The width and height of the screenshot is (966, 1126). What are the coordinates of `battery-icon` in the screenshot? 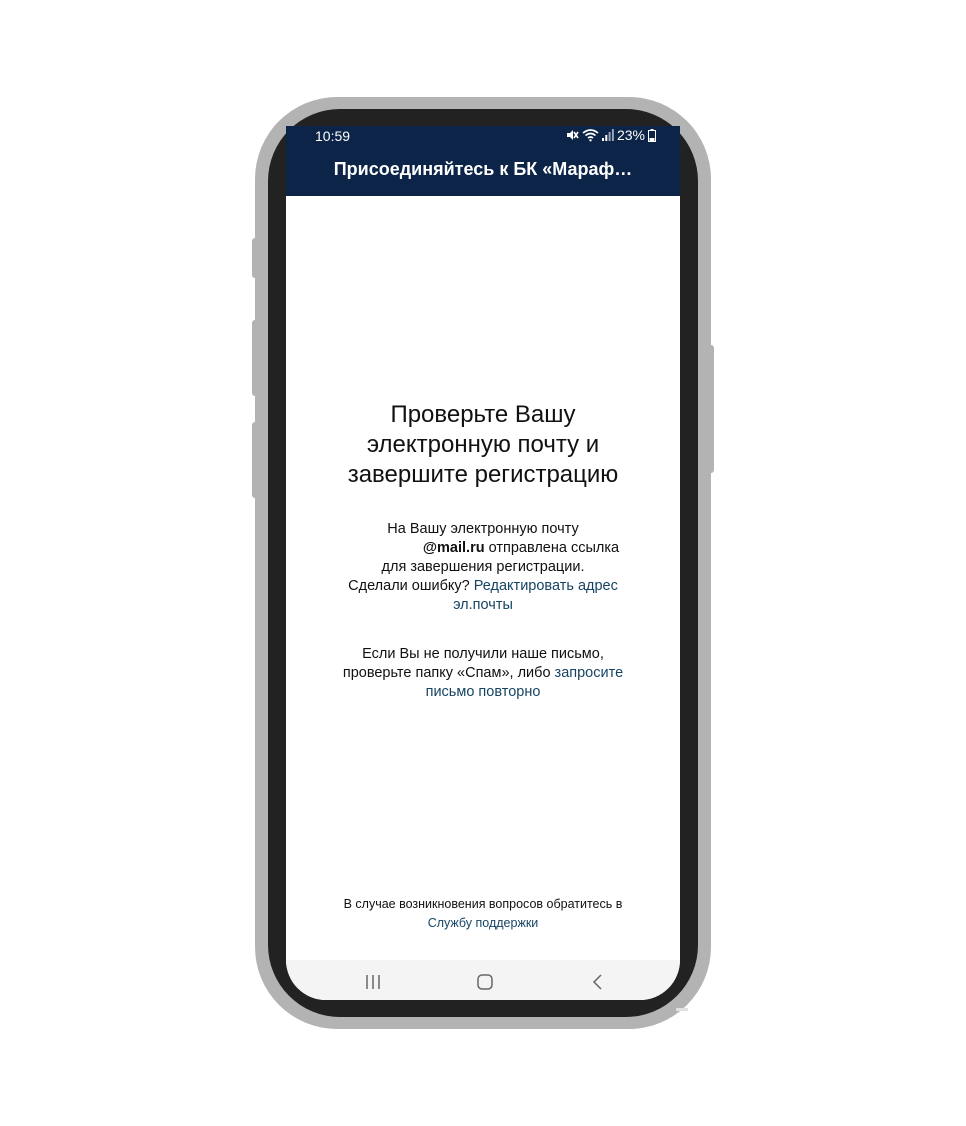 It's located at (652, 135).